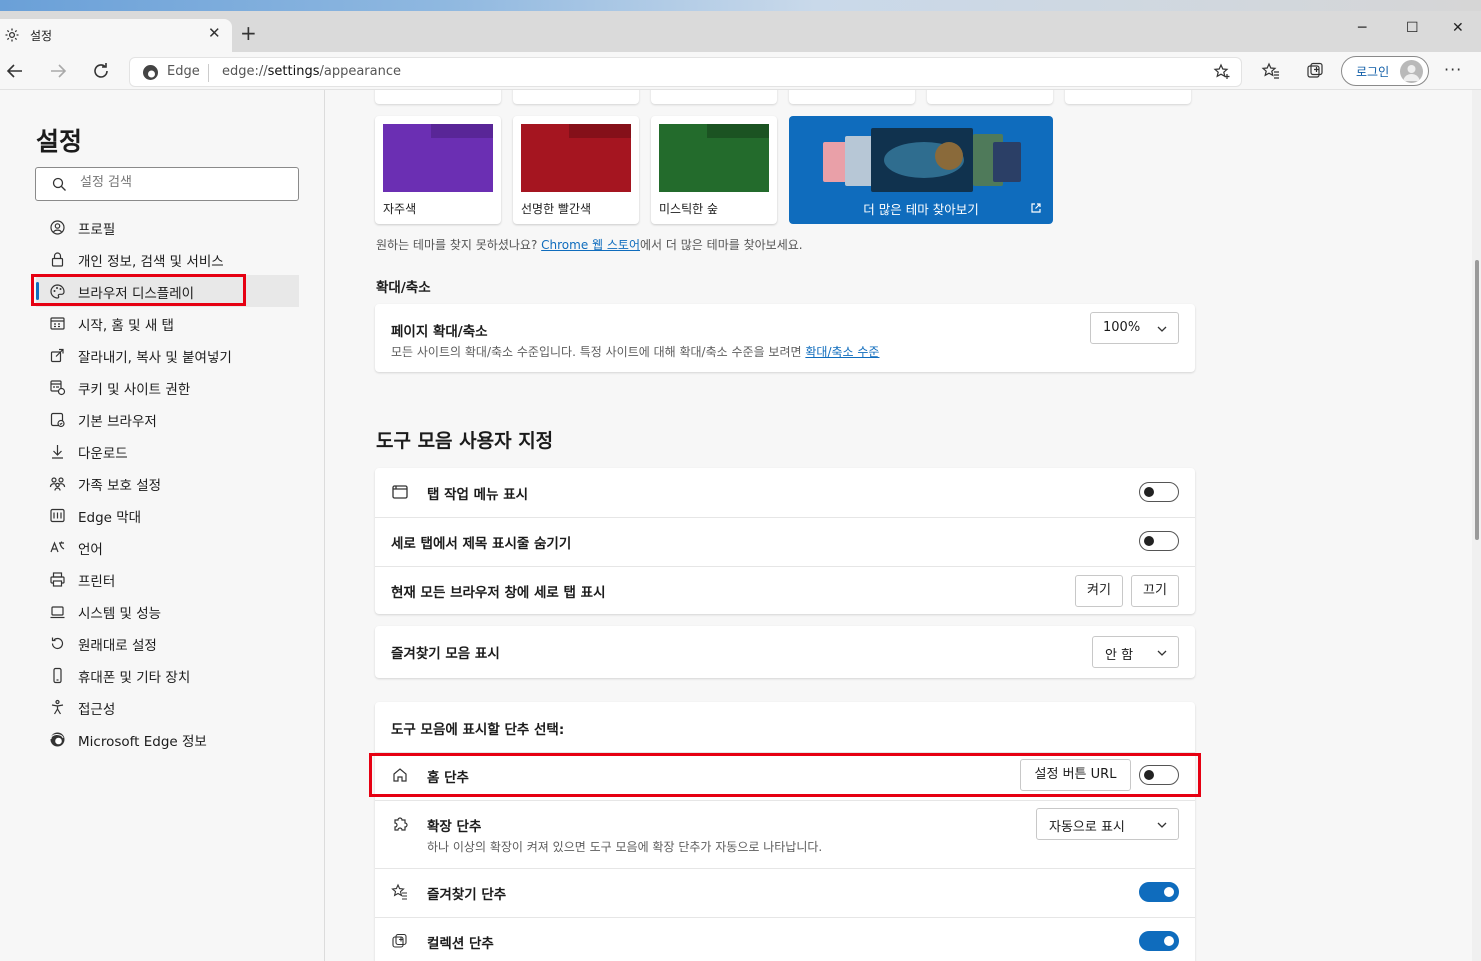  Describe the element at coordinates (685, 72) in the screenshot. I see `address-bar: Edge edge://settings/appearance` at that location.